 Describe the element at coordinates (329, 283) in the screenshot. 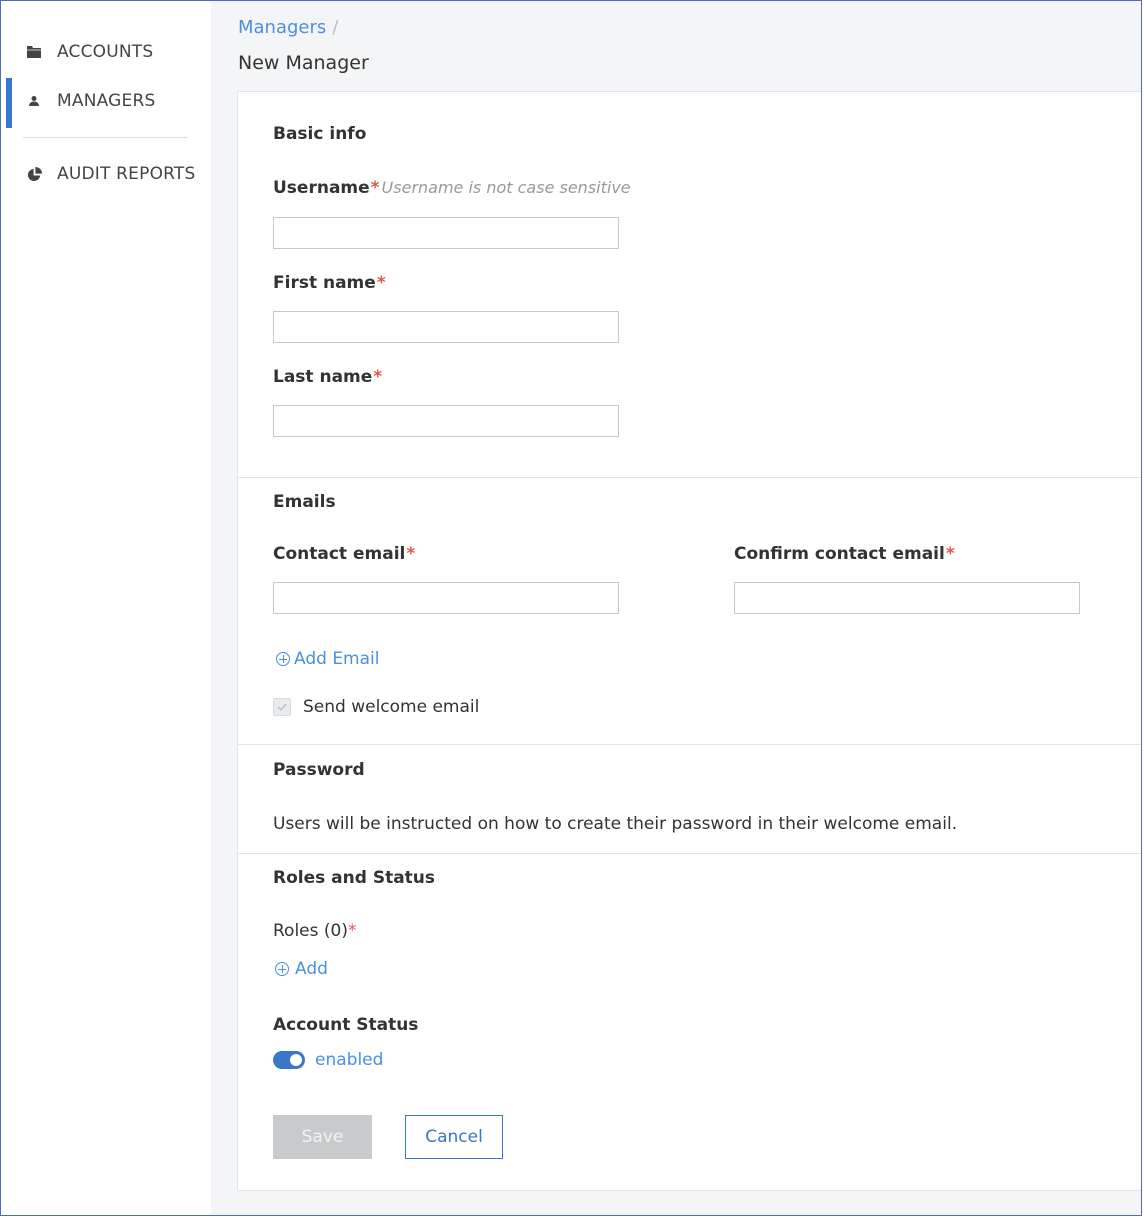

I see `first-name-label: First name*` at that location.